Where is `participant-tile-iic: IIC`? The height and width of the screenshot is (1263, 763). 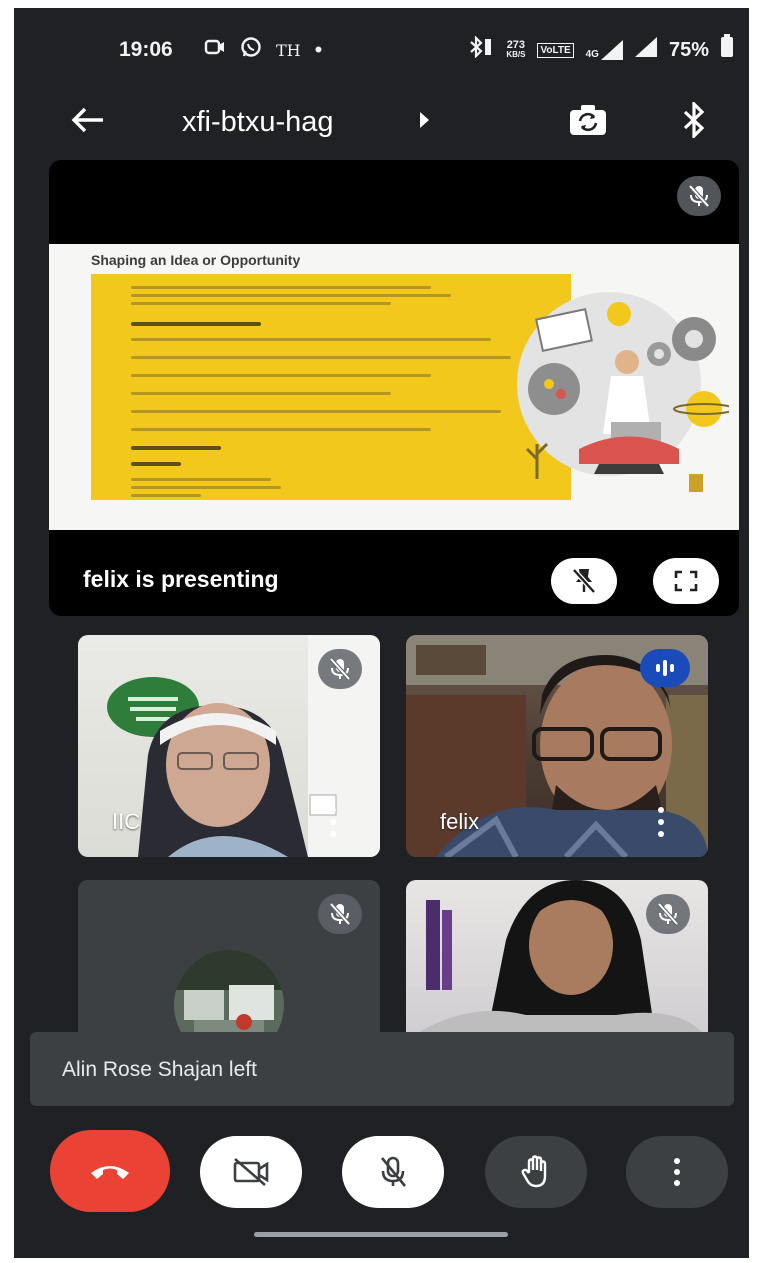 participant-tile-iic: IIC is located at coordinates (229, 746).